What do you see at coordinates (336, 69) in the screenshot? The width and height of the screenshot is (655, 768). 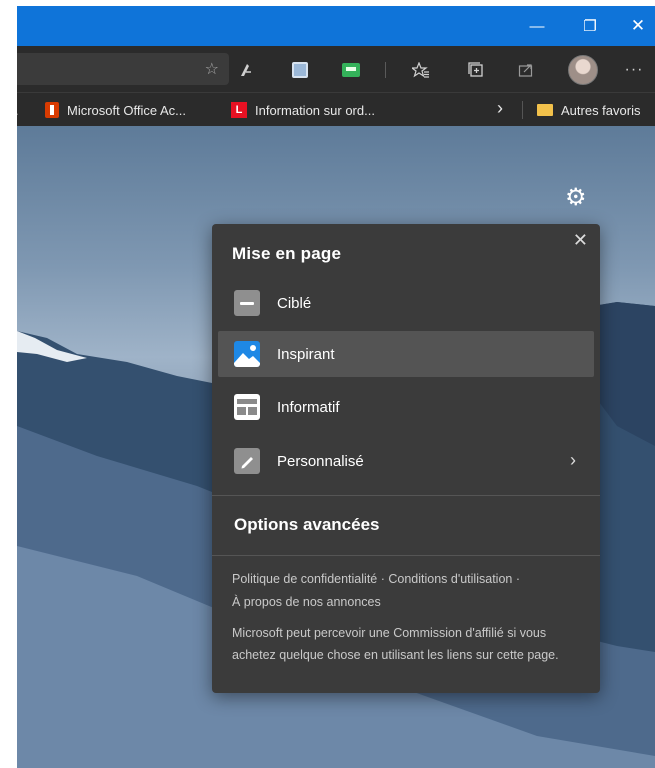 I see `browser-toolbar: ☆ ···` at bounding box center [336, 69].